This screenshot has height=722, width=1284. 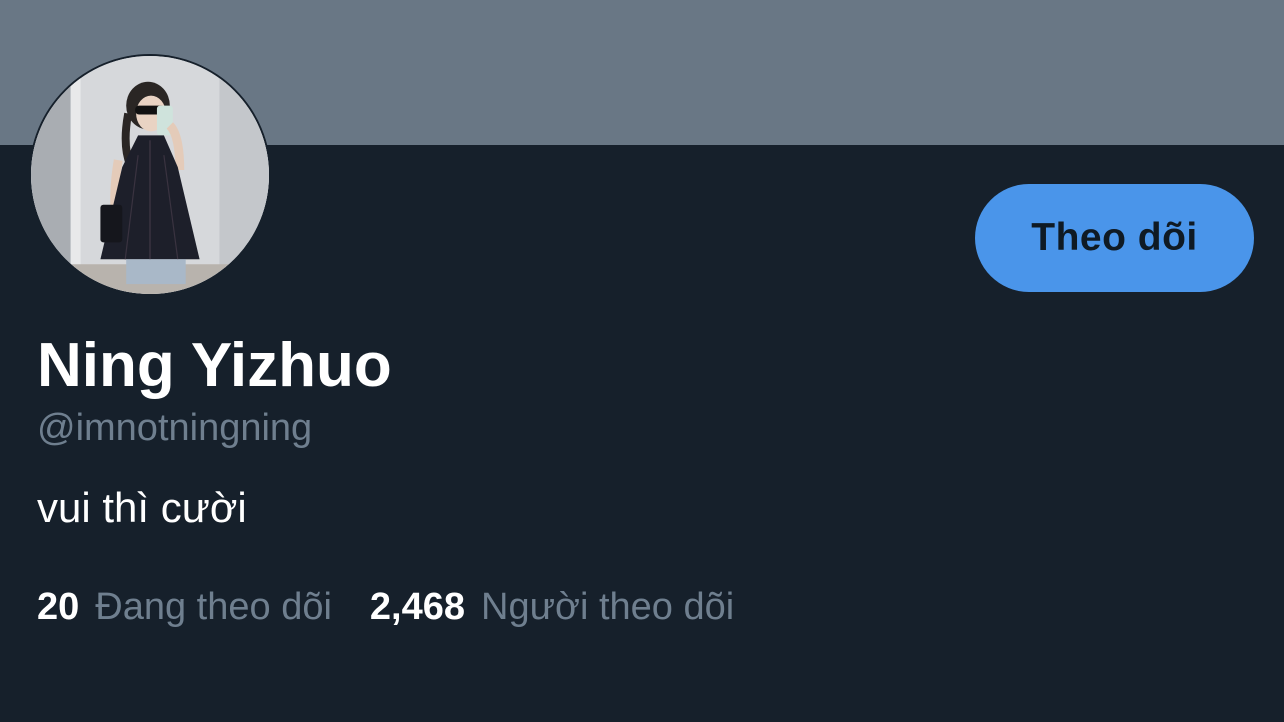 I want to click on followers-stat-link: 2,468 Người theo dõi, so click(x=552, y=607).